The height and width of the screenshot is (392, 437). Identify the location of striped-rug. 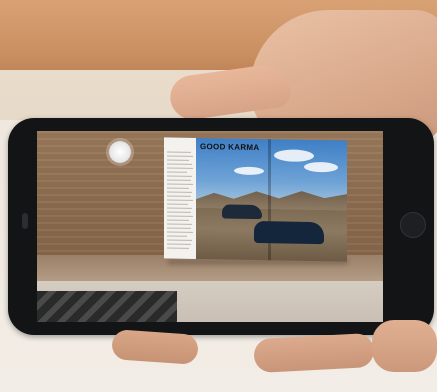
(107, 306).